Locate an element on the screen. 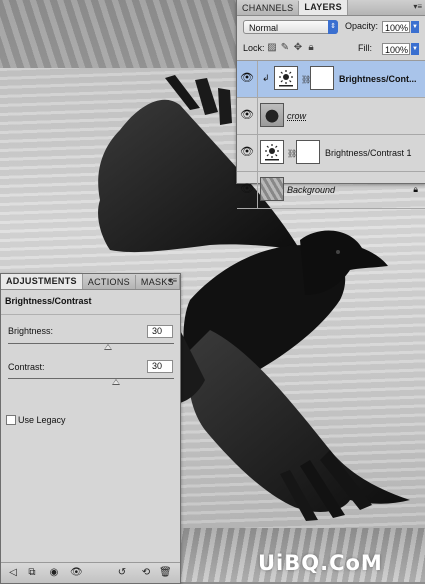 Image resolution: width=425 pixels, height=584 pixels. brightness-field: 30 is located at coordinates (160, 331).